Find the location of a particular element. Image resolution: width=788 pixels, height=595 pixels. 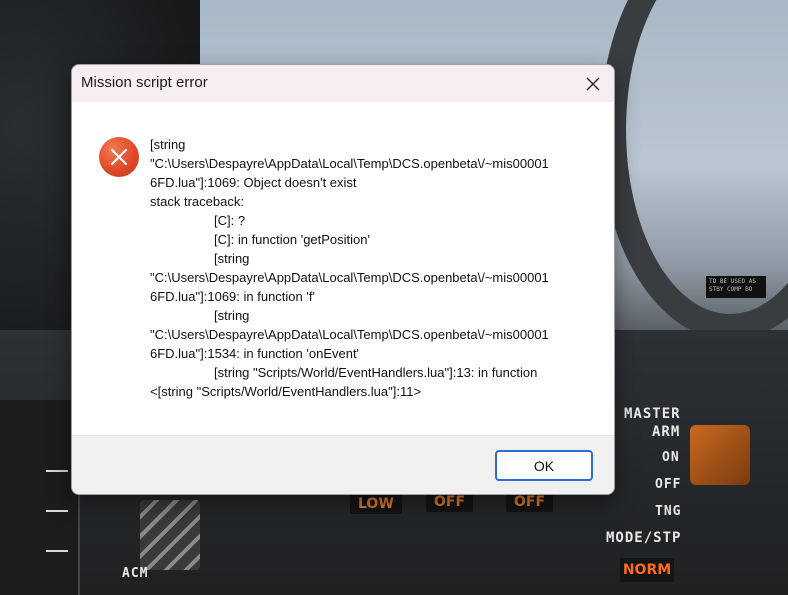

off-indicator-2: OFF is located at coordinates (530, 502).